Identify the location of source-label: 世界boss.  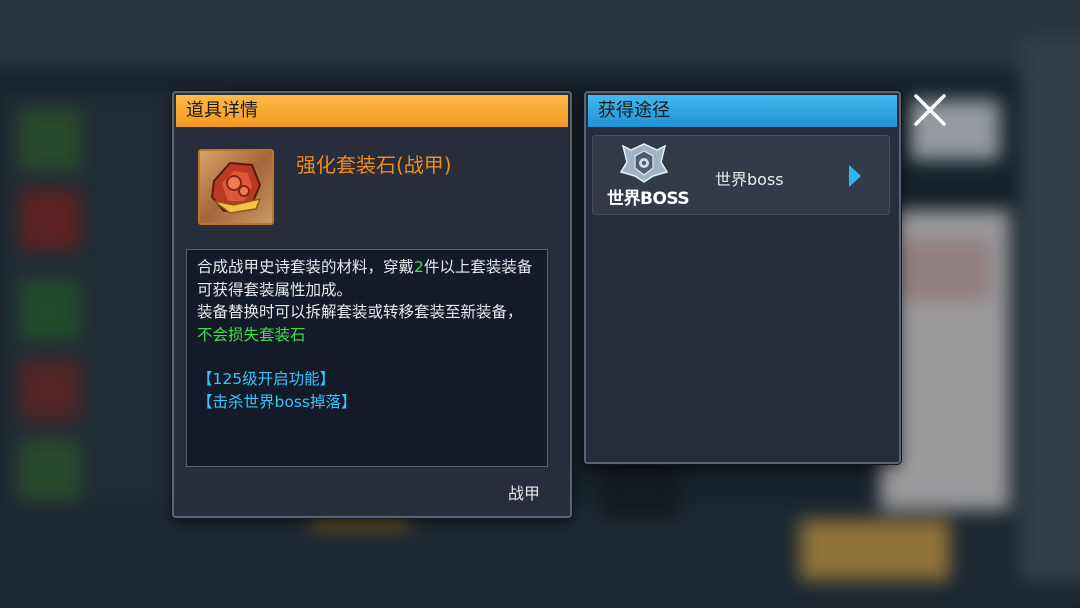
(749, 179).